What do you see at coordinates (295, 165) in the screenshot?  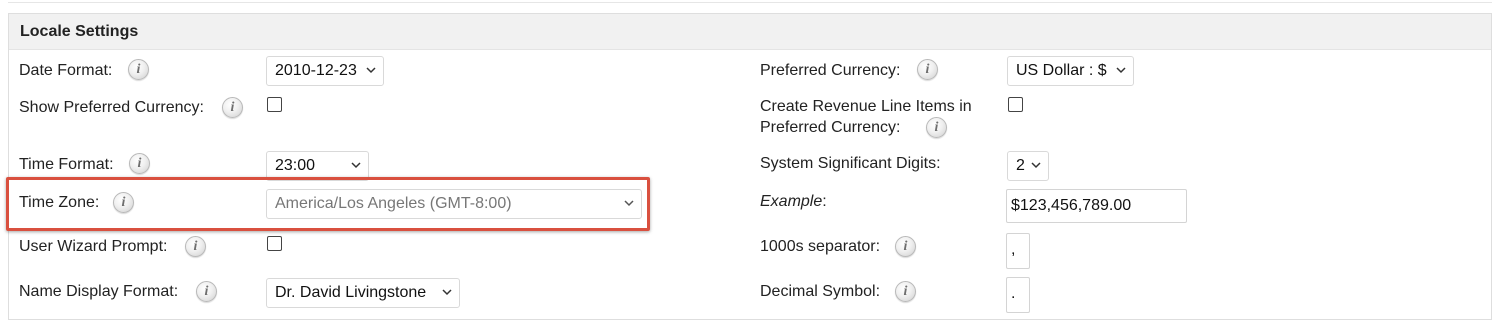 I see `time-format-value: 23:00` at bounding box center [295, 165].